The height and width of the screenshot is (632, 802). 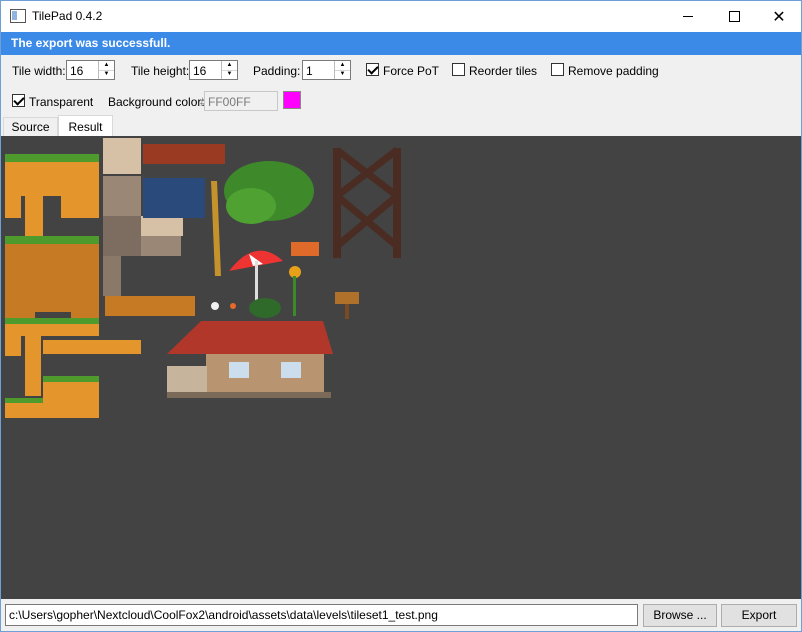 What do you see at coordinates (18, 16) in the screenshot?
I see `app-window-icon` at bounding box center [18, 16].